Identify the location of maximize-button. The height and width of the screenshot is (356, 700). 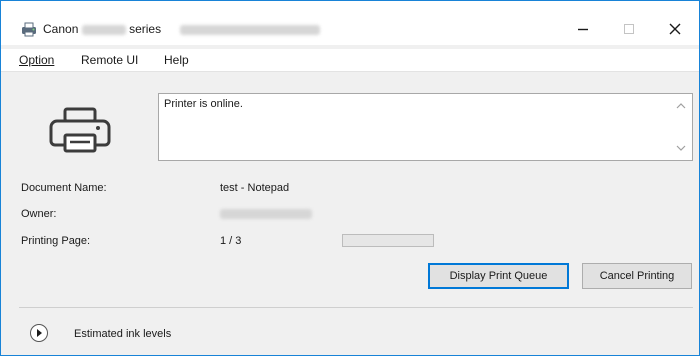
(629, 29).